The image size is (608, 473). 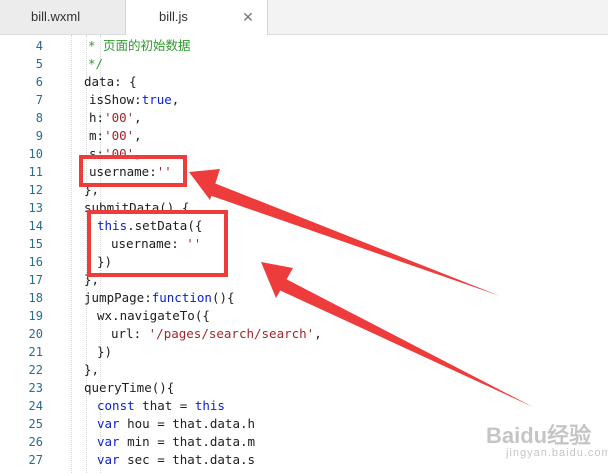 I want to click on code-line: var sec = that.data.s, so click(x=176, y=460).